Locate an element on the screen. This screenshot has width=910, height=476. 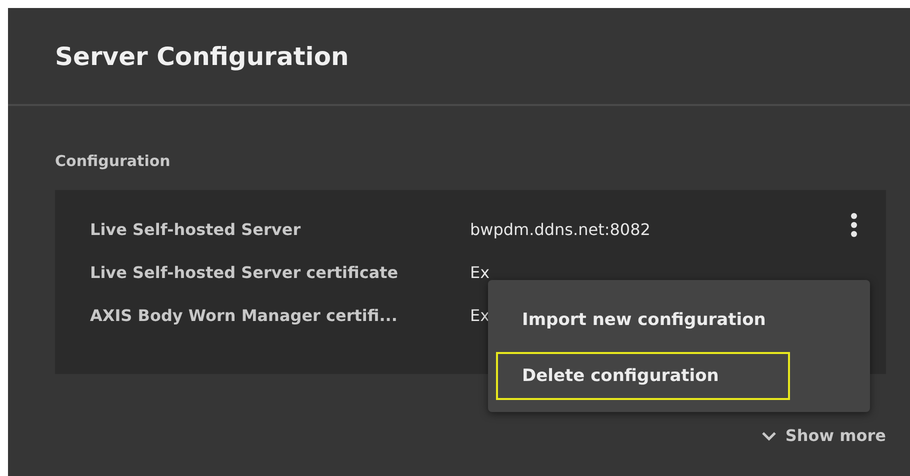
window-title: Server Configuration is located at coordinates (202, 56).